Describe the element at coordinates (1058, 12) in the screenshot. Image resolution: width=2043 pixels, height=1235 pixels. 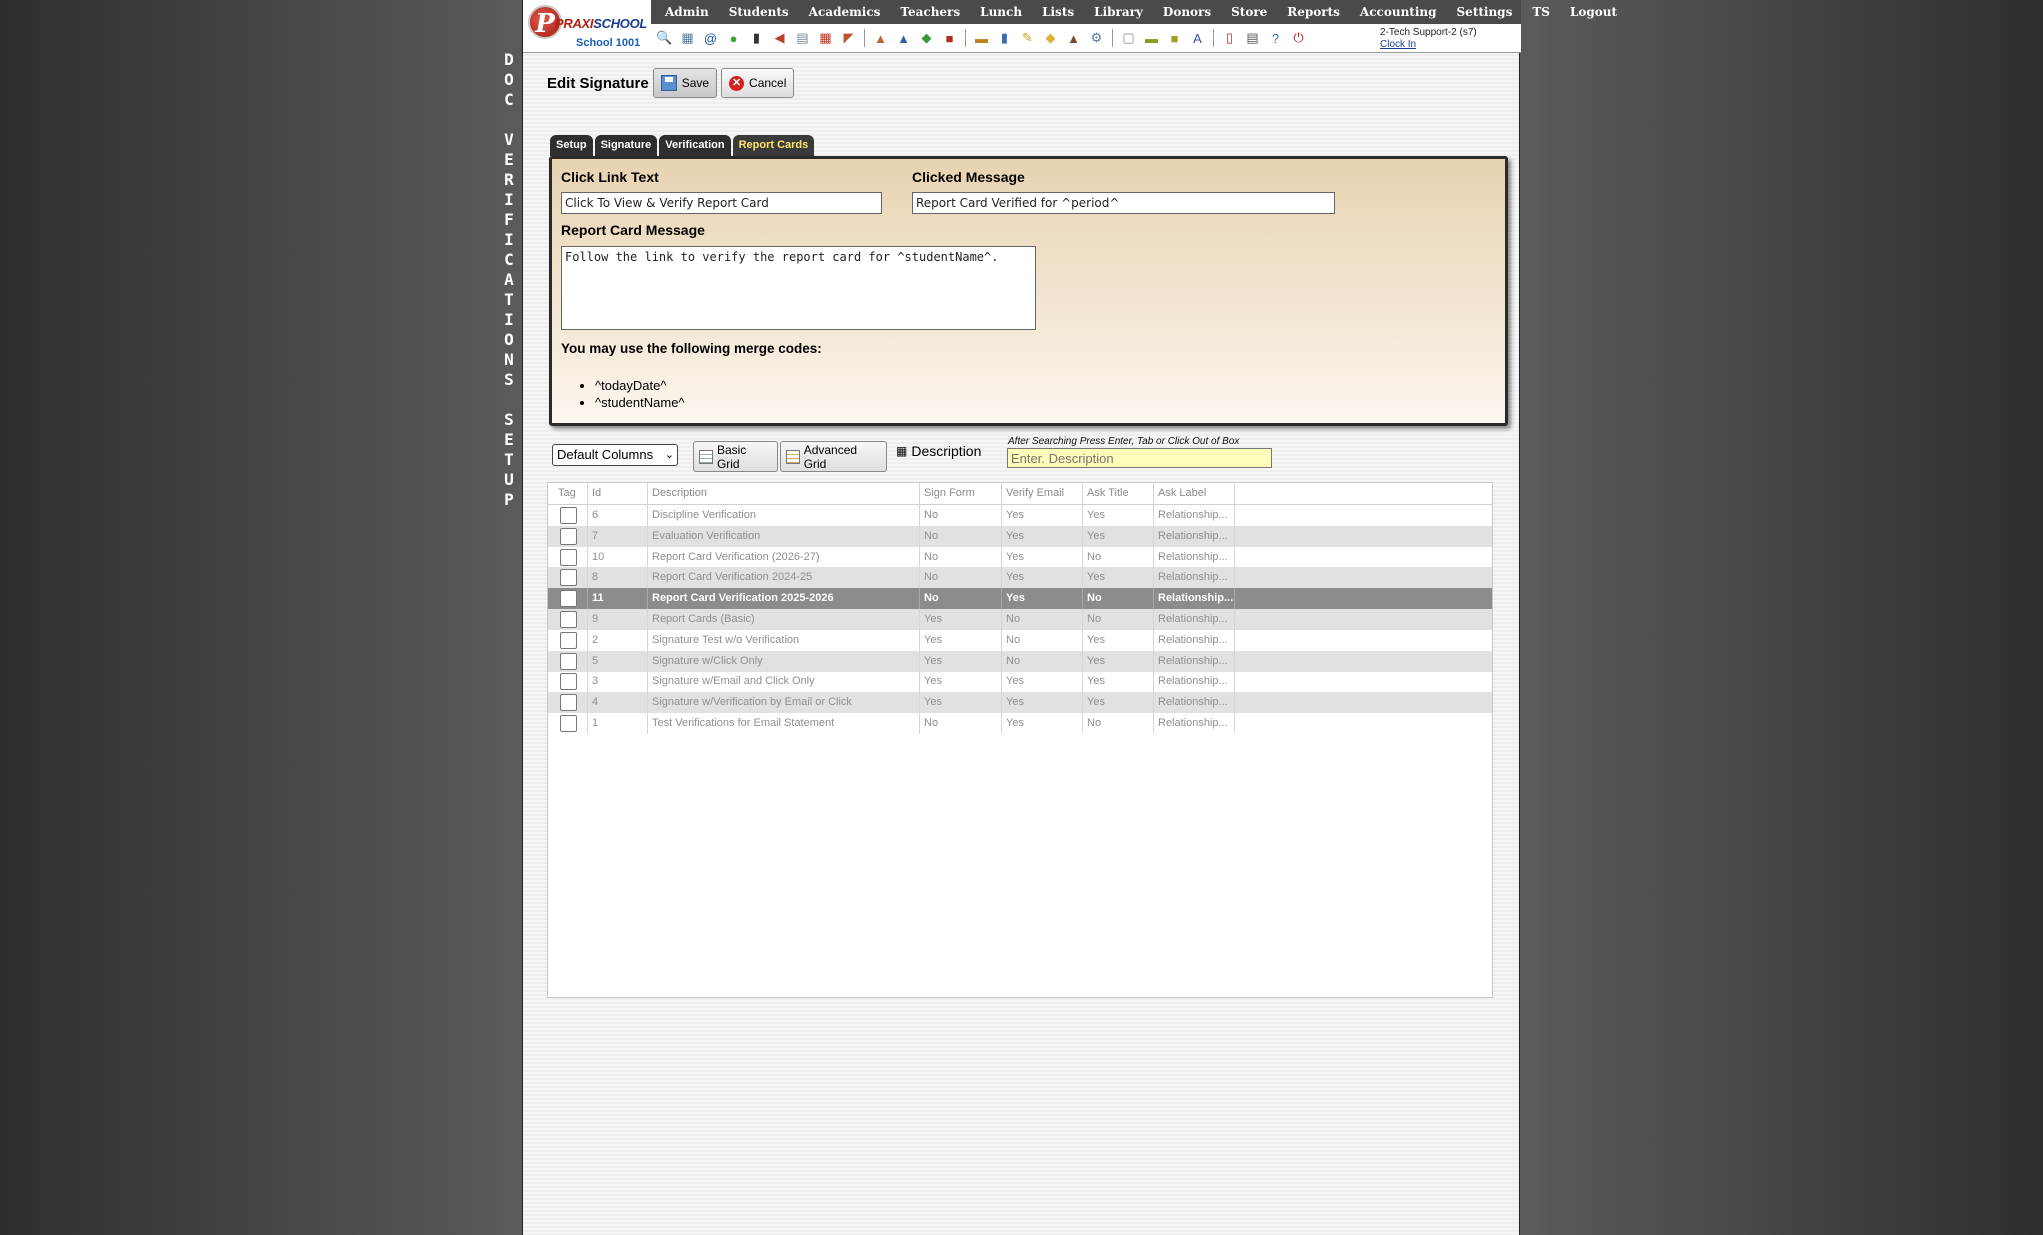
I see `menu-item-lists: Lists` at that location.